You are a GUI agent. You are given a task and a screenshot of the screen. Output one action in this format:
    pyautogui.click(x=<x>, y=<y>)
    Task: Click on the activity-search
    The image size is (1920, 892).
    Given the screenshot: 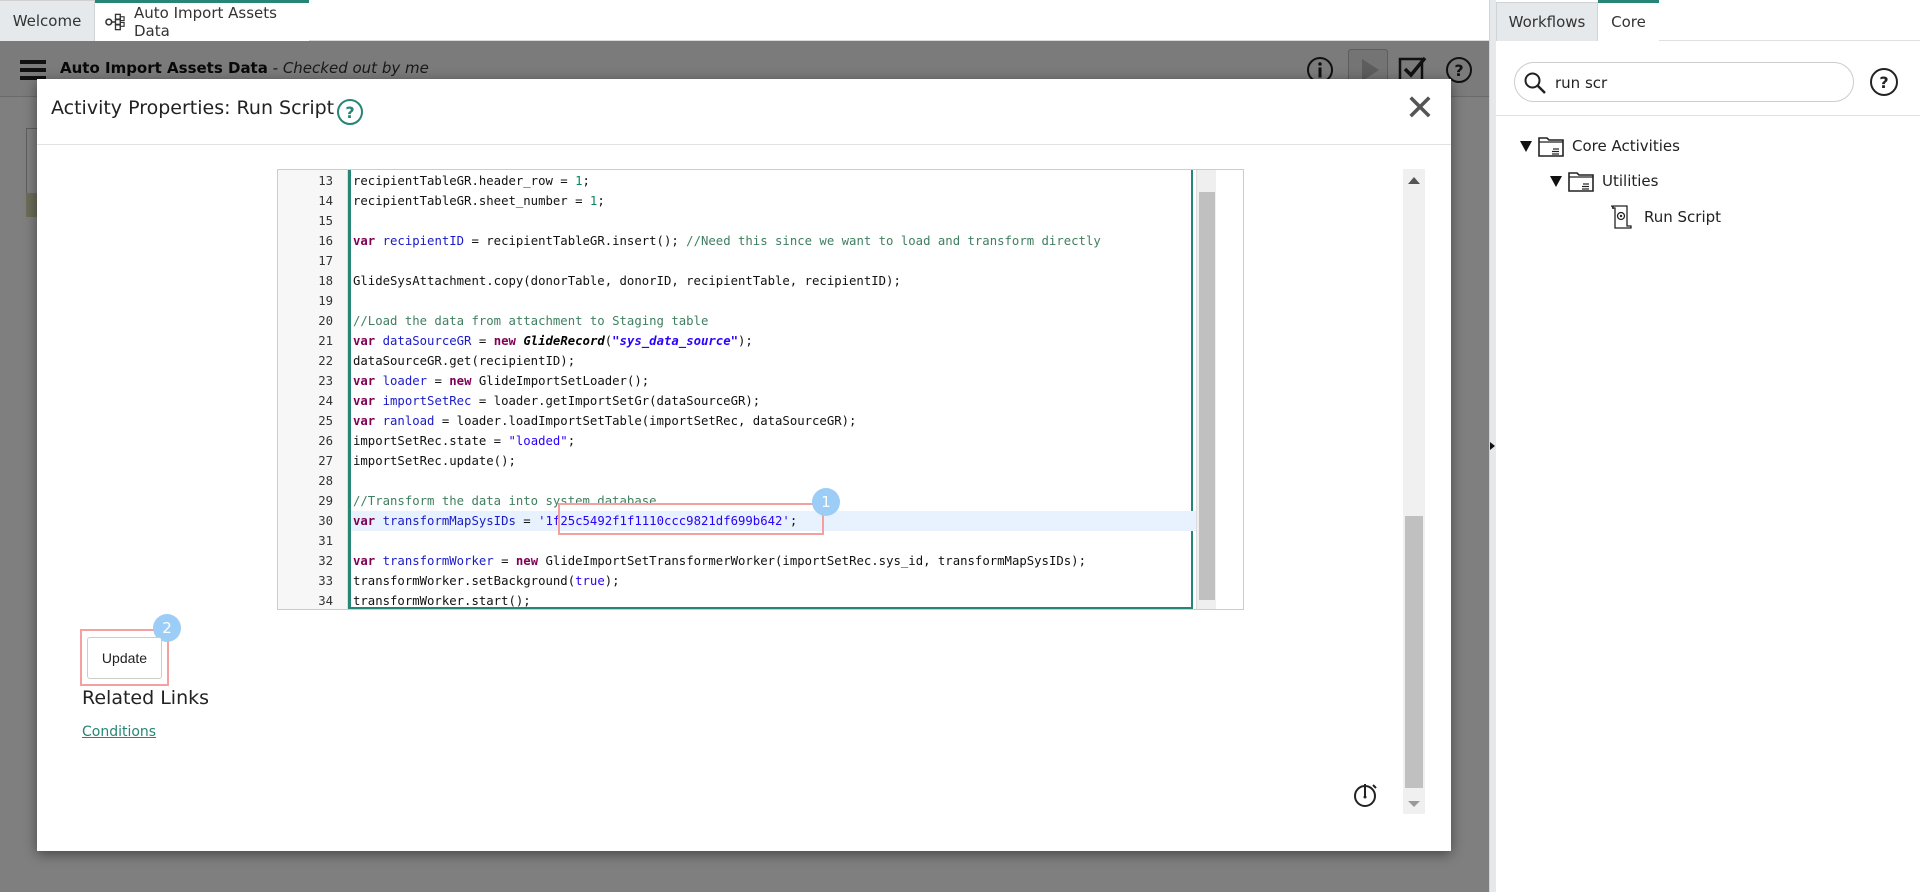 What is the action you would take?
    pyautogui.click(x=1684, y=82)
    